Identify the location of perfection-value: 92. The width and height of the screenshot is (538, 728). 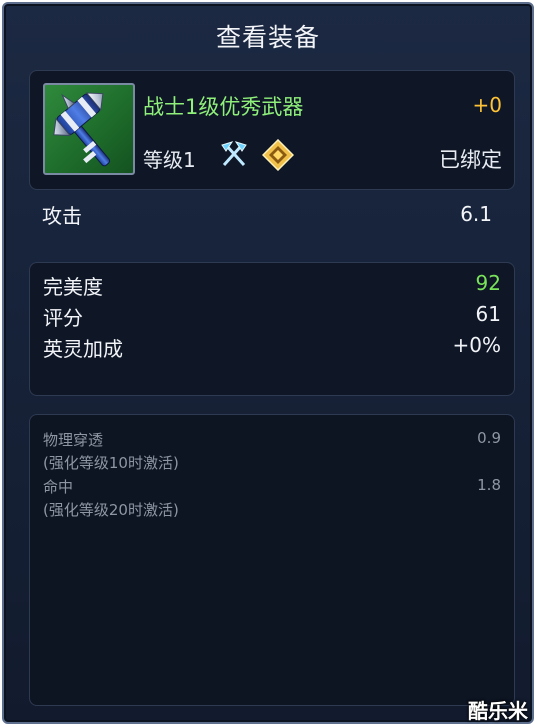
(488, 283).